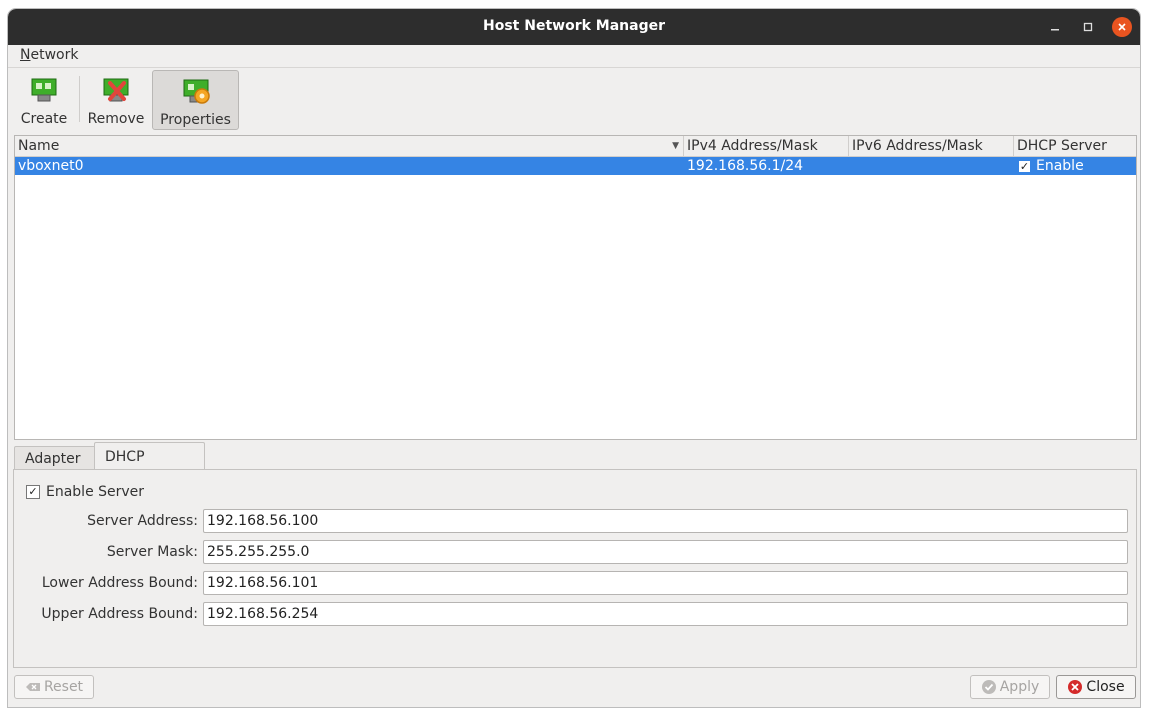 The width and height of the screenshot is (1150, 714). What do you see at coordinates (195, 120) in the screenshot?
I see `properties-label: Properties` at bounding box center [195, 120].